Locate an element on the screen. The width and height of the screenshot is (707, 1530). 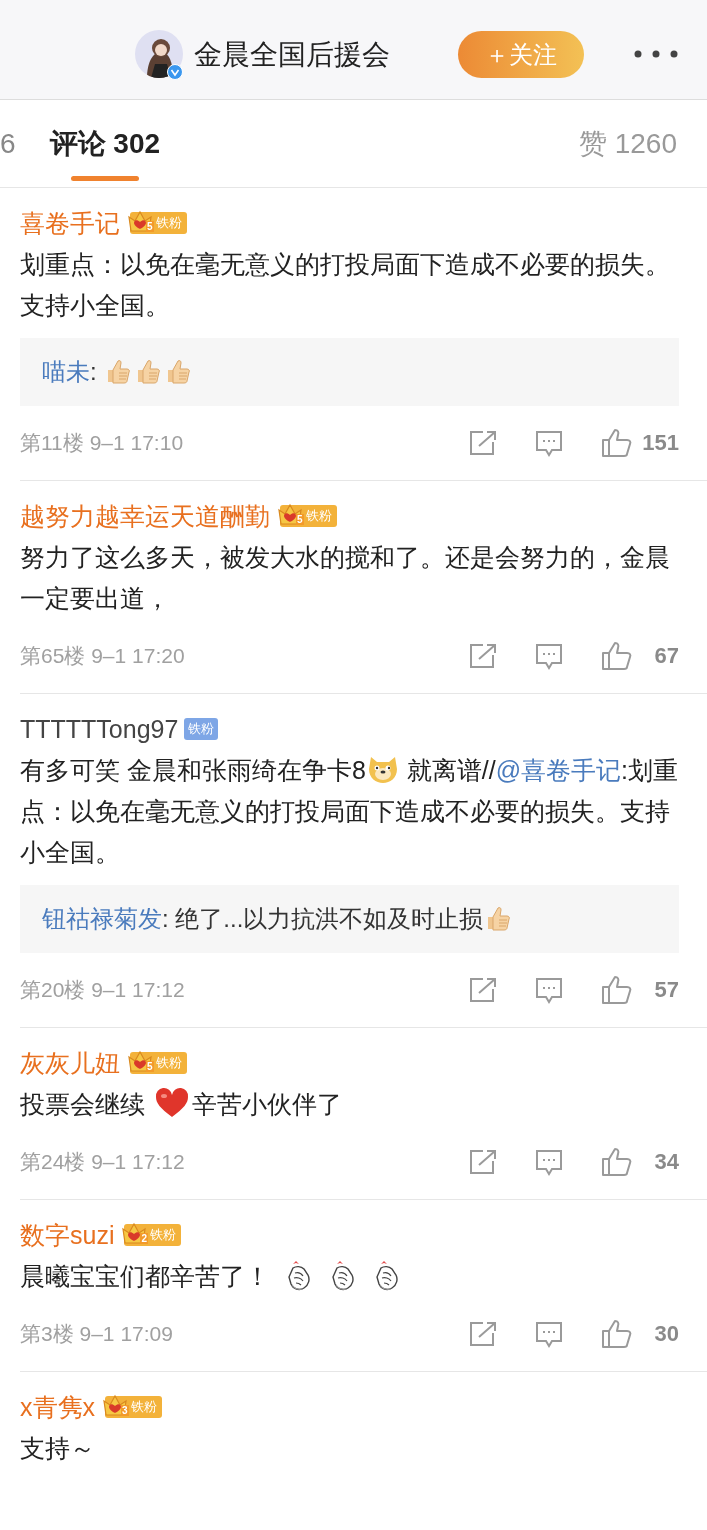
reply-author-link: 喵未 is located at coordinates (66, 371).